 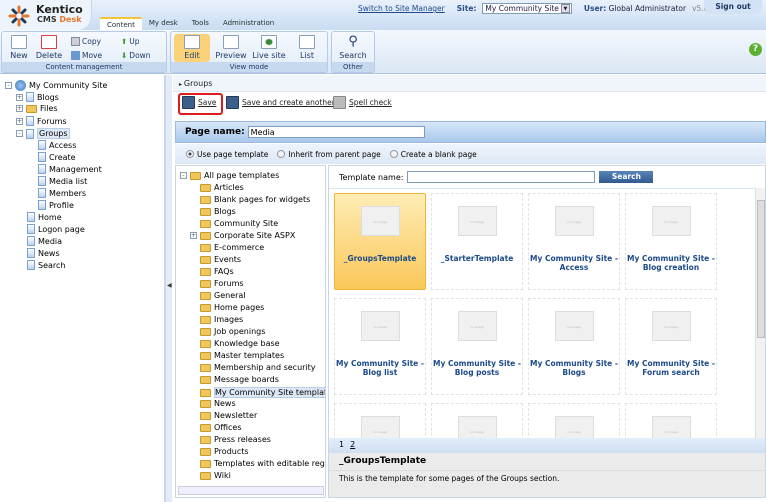 What do you see at coordinates (255, 199) in the screenshot?
I see `template-category: Blank pages for widgets` at bounding box center [255, 199].